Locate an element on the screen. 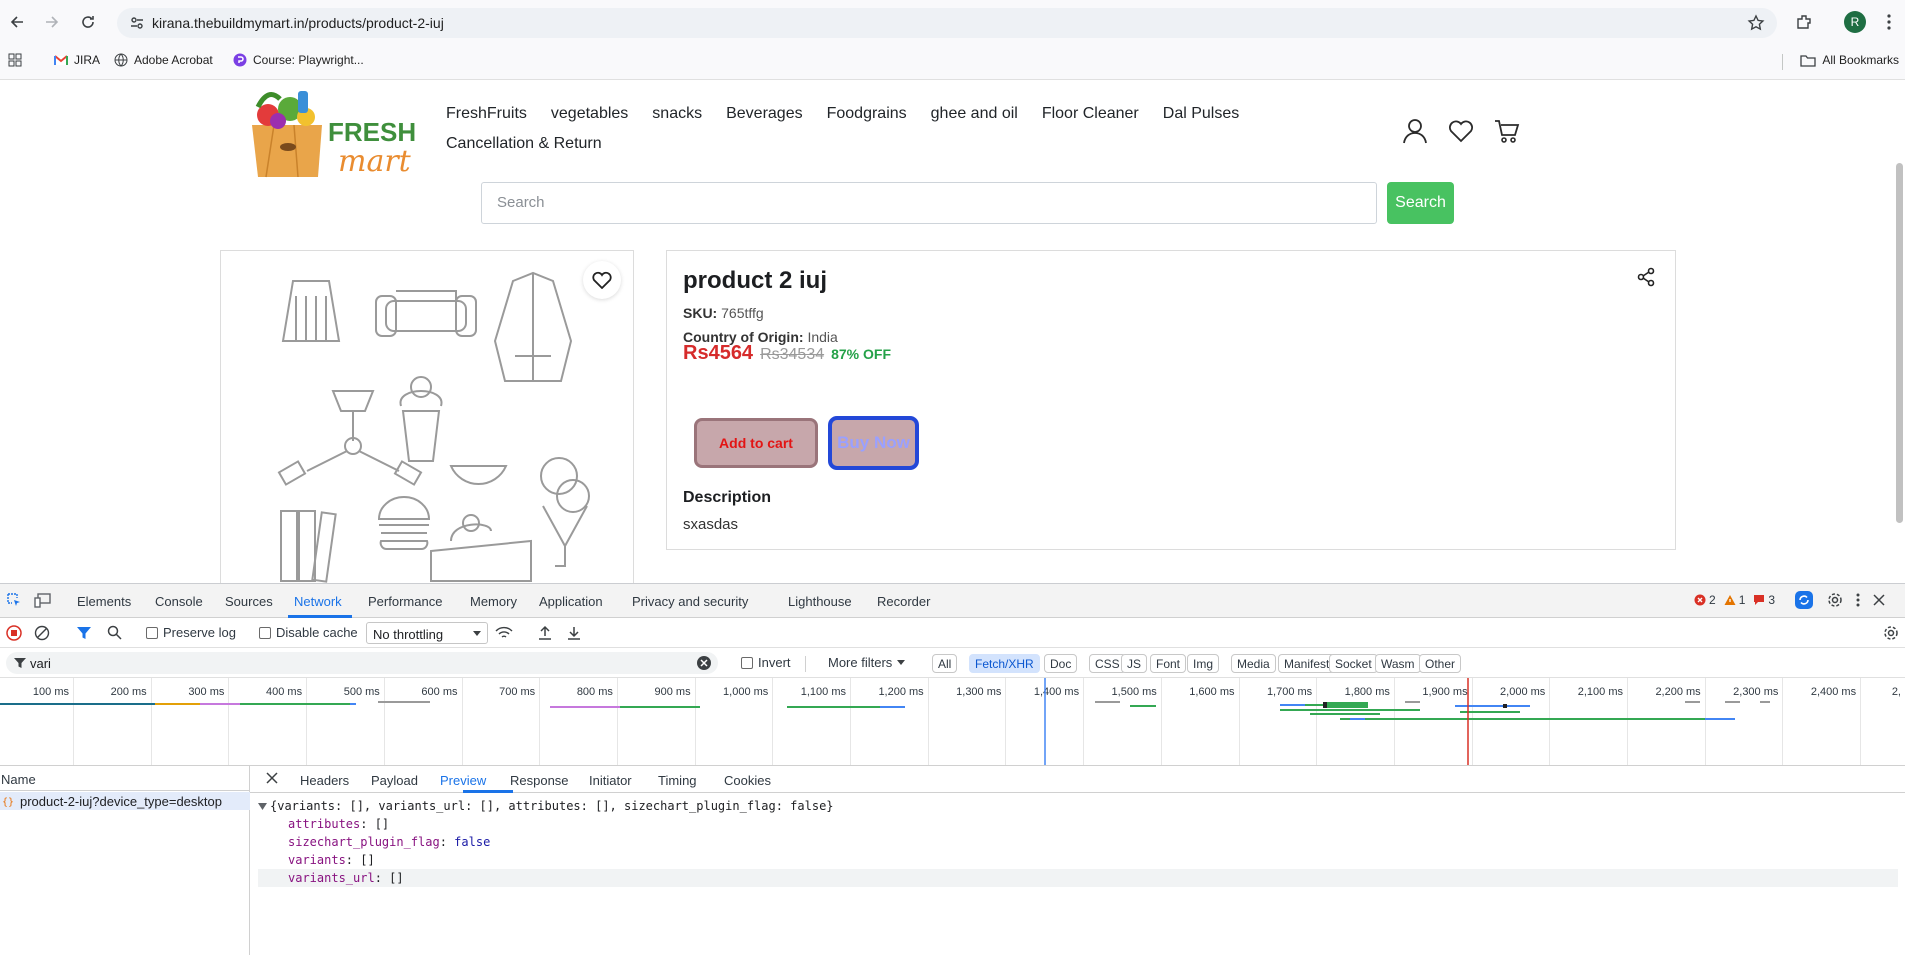  request-row: {} product-2-iuj?device_type=desktop is located at coordinates (125, 801).